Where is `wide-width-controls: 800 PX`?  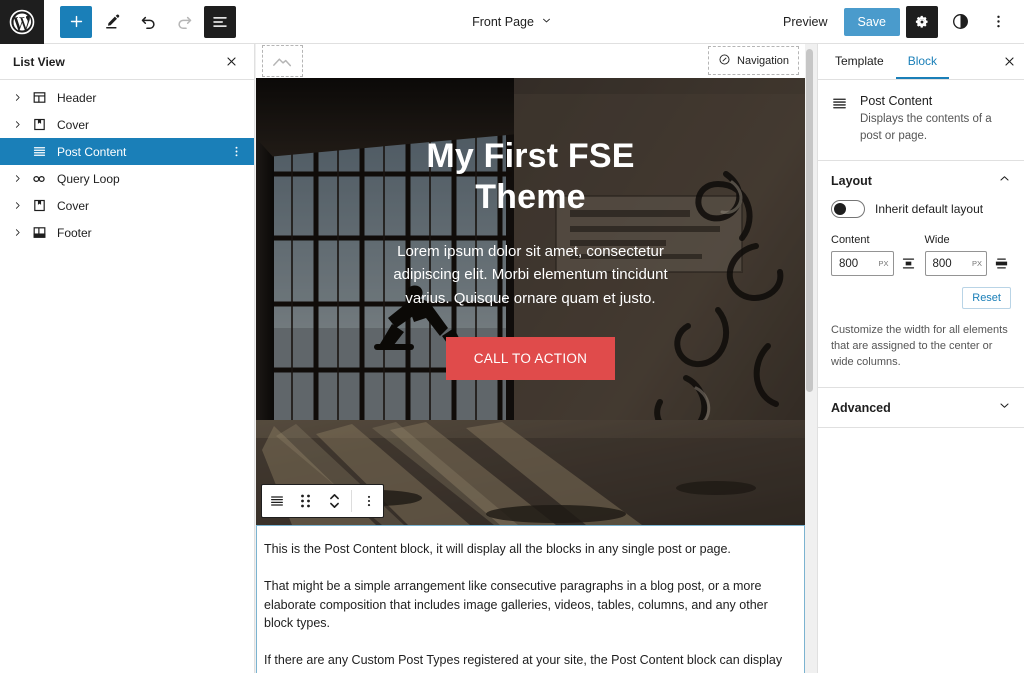 wide-width-controls: 800 PX is located at coordinates (968, 264).